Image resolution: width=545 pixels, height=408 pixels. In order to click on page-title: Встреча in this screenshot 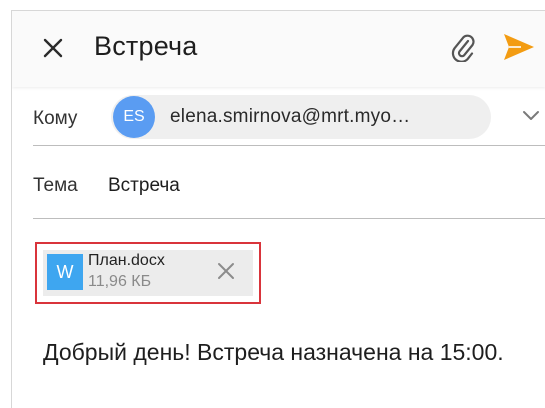, I will do `click(146, 46)`.